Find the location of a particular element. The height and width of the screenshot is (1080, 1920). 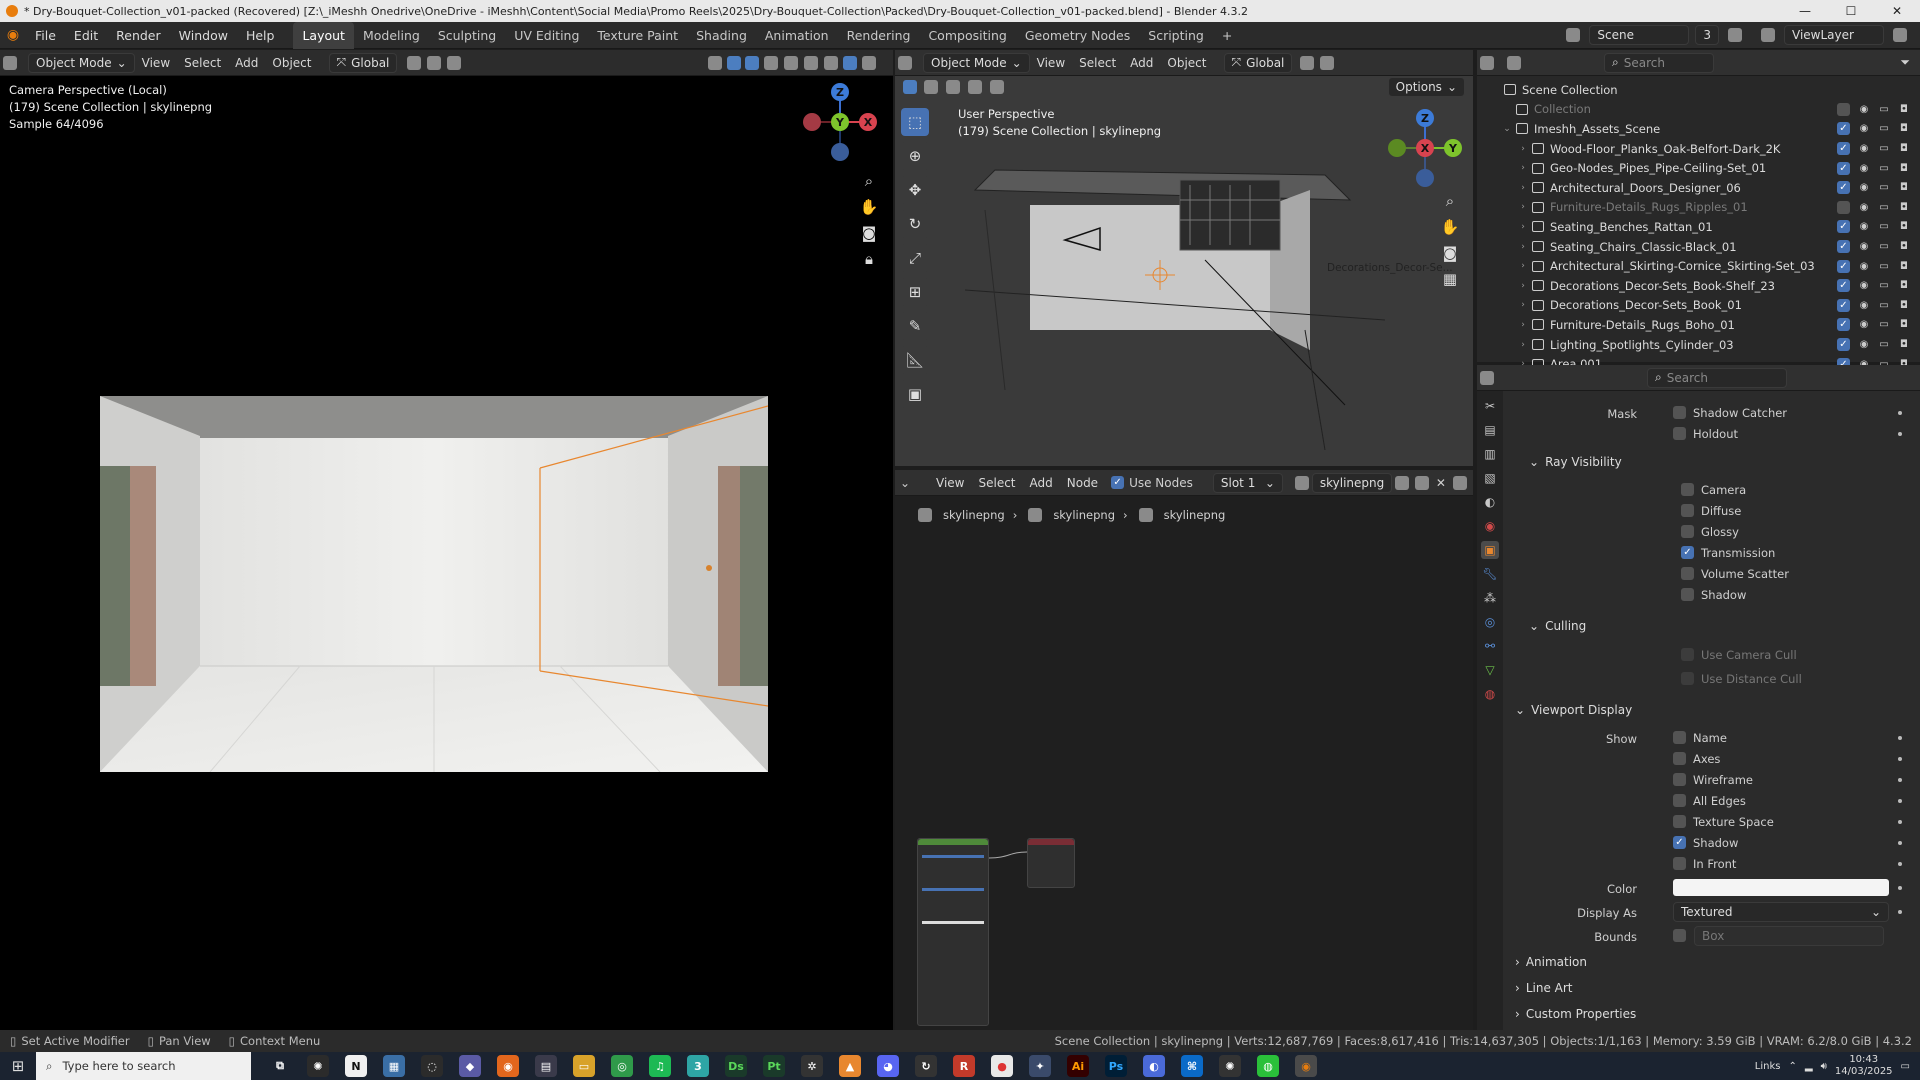

outliner-search: ⌕ Search is located at coordinates (1659, 62).